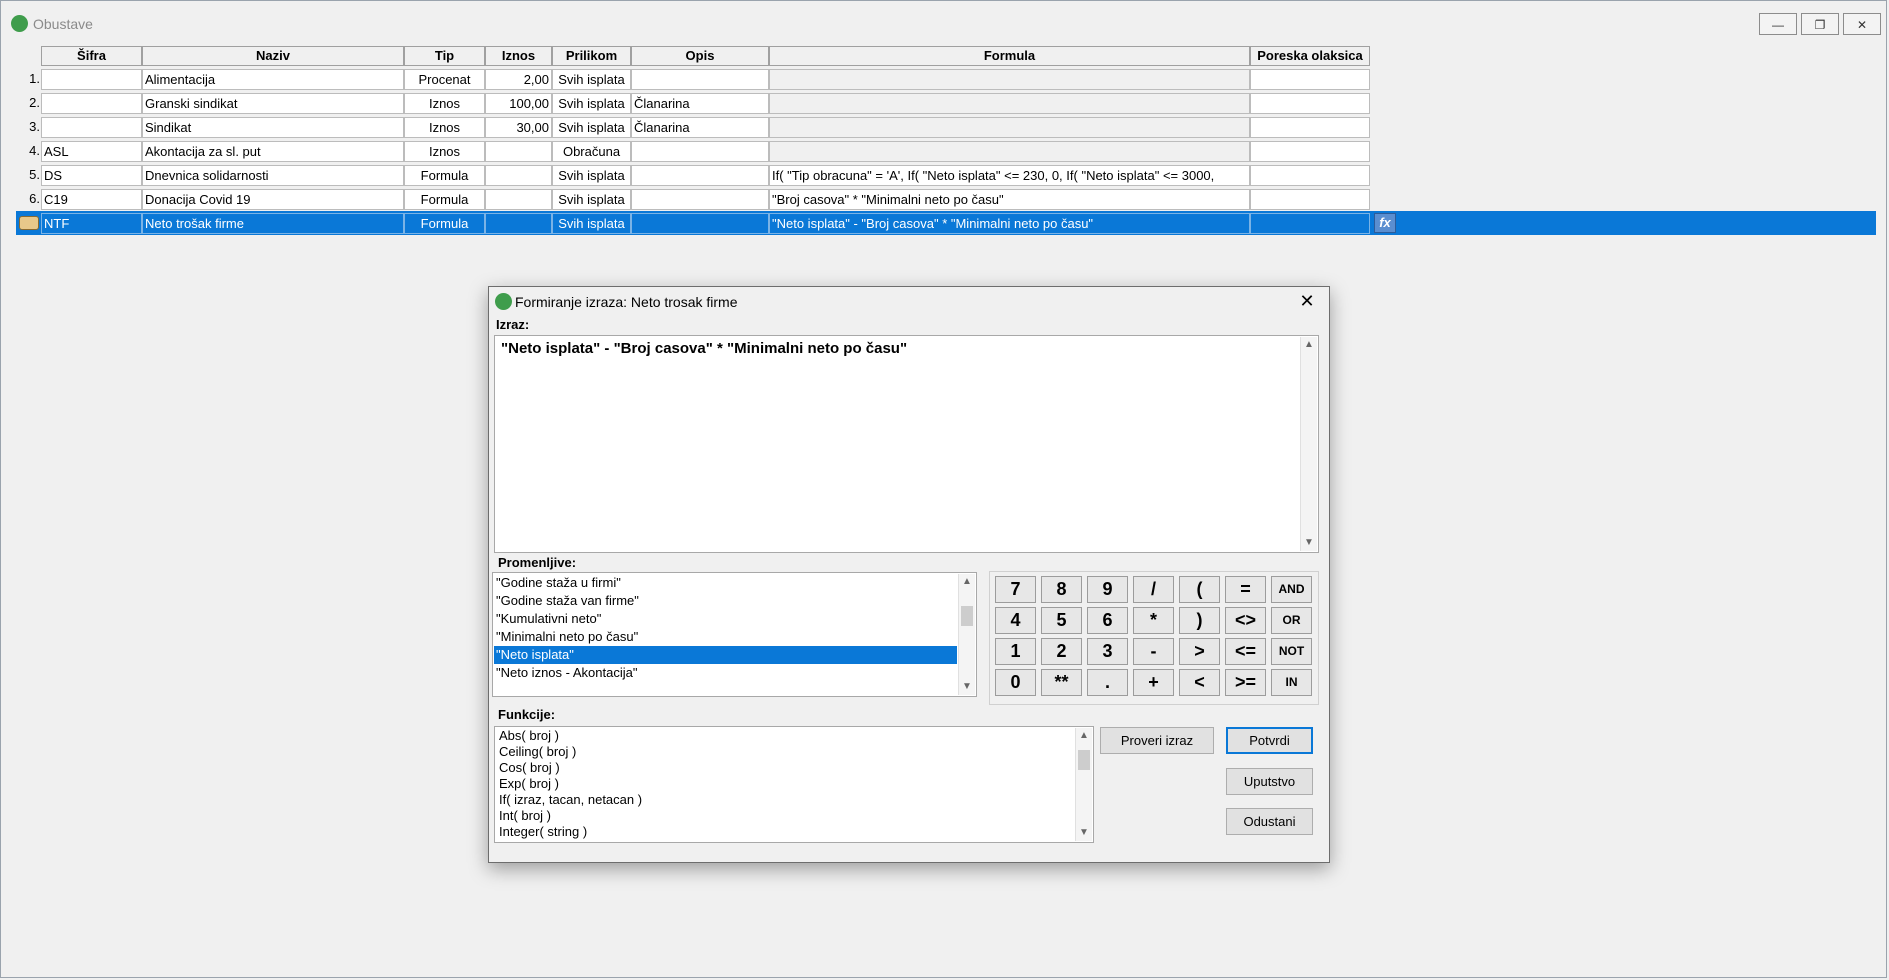 Image resolution: width=1889 pixels, height=980 pixels. I want to click on cell-naziv: Neto trošak firme, so click(273, 223).